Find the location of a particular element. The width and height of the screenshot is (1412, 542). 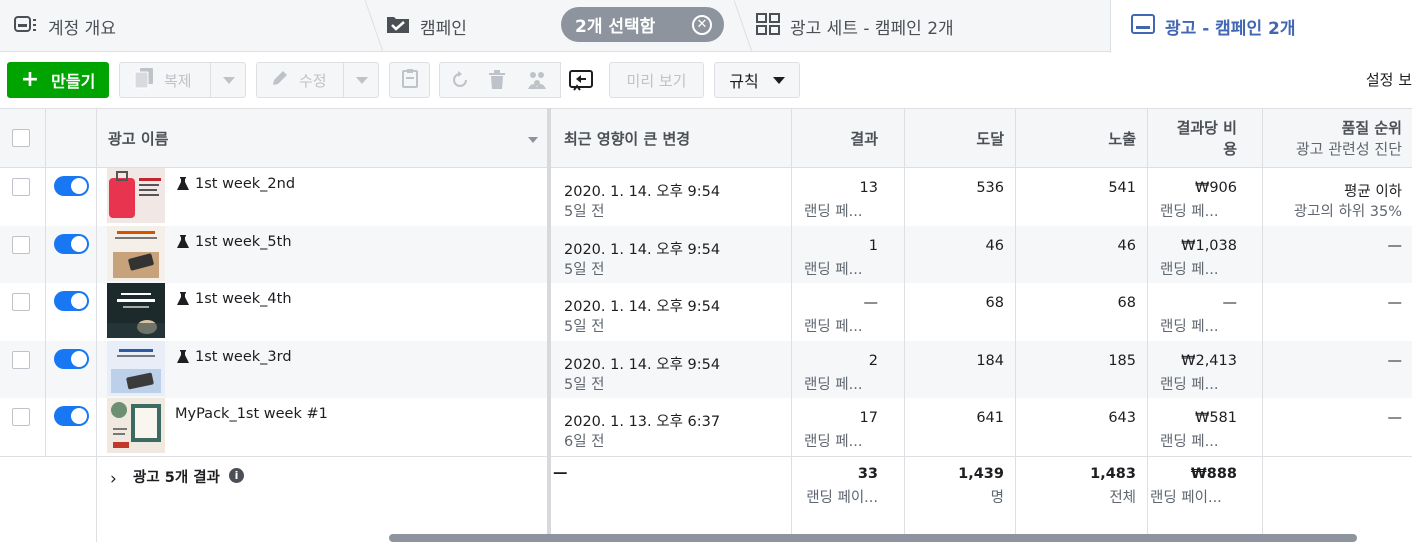

column-ad-name: 광고 이름 is located at coordinates (323, 138).